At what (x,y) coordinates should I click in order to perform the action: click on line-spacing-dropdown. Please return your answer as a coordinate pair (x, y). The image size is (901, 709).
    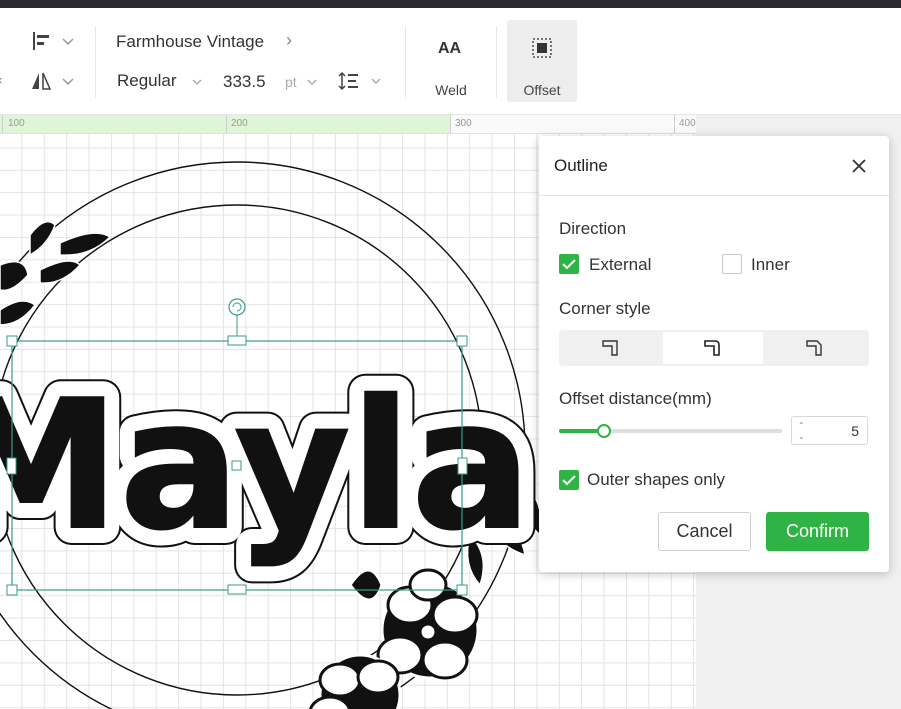
    Looking at the image, I should click on (360, 81).